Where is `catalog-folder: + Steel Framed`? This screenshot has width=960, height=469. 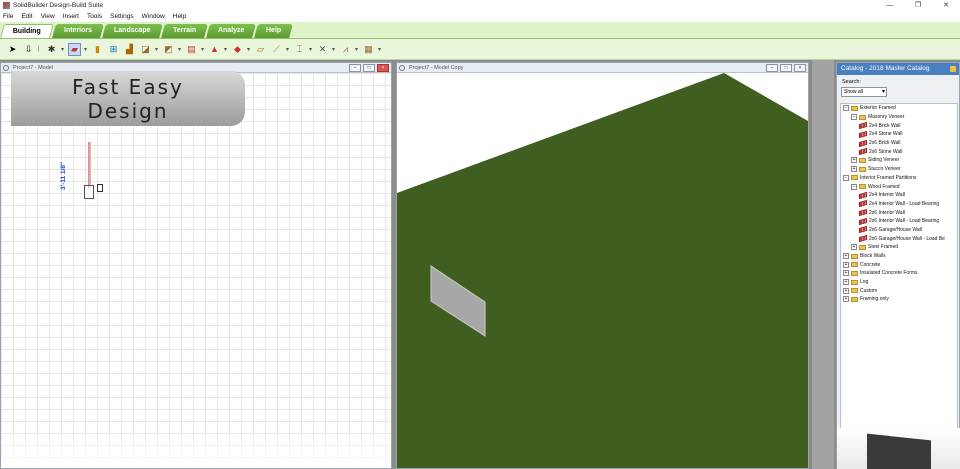
catalog-folder: + Steel Framed is located at coordinates (899, 247).